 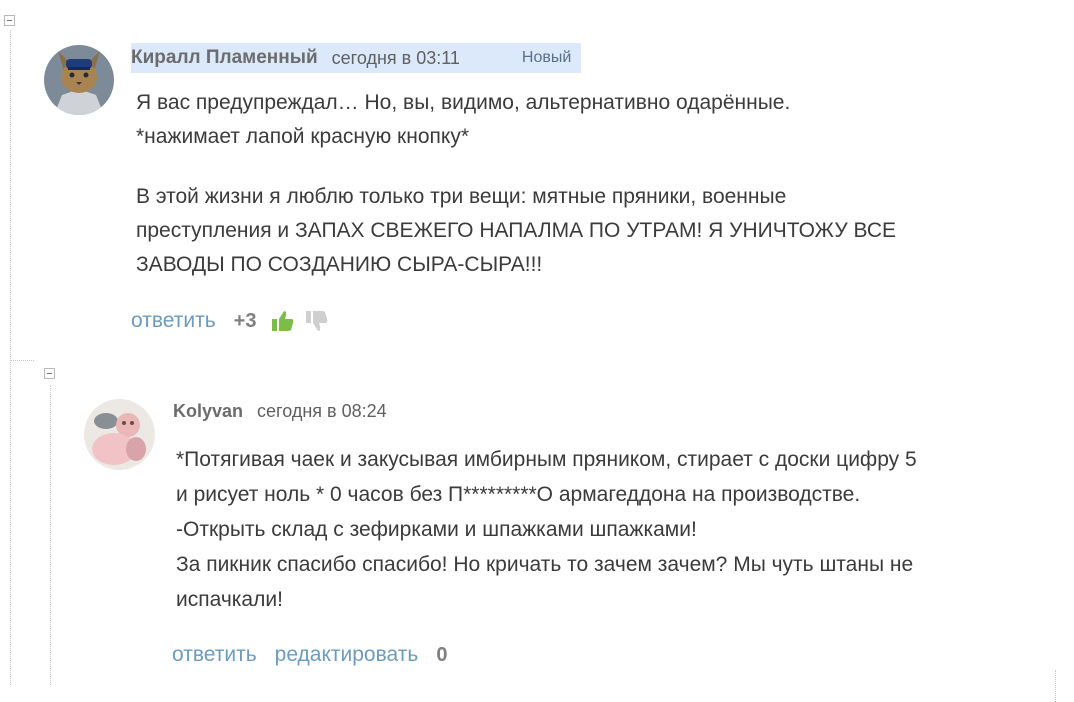 I want to click on comment-date: сегодня в 08:24, so click(x=322, y=410).